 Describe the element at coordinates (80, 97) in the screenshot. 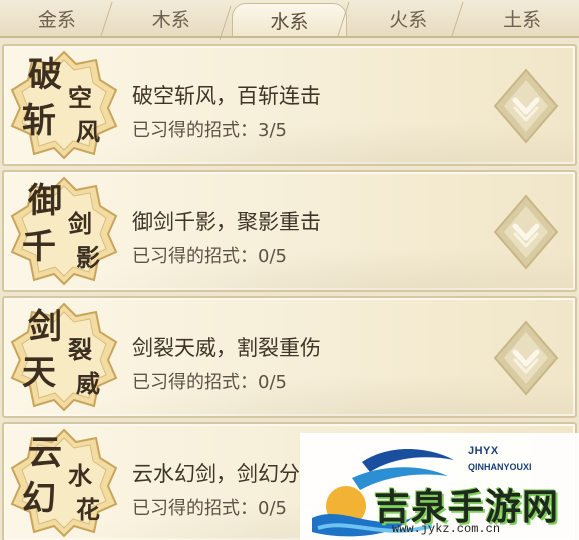

I see `emblem-char: 空` at that location.